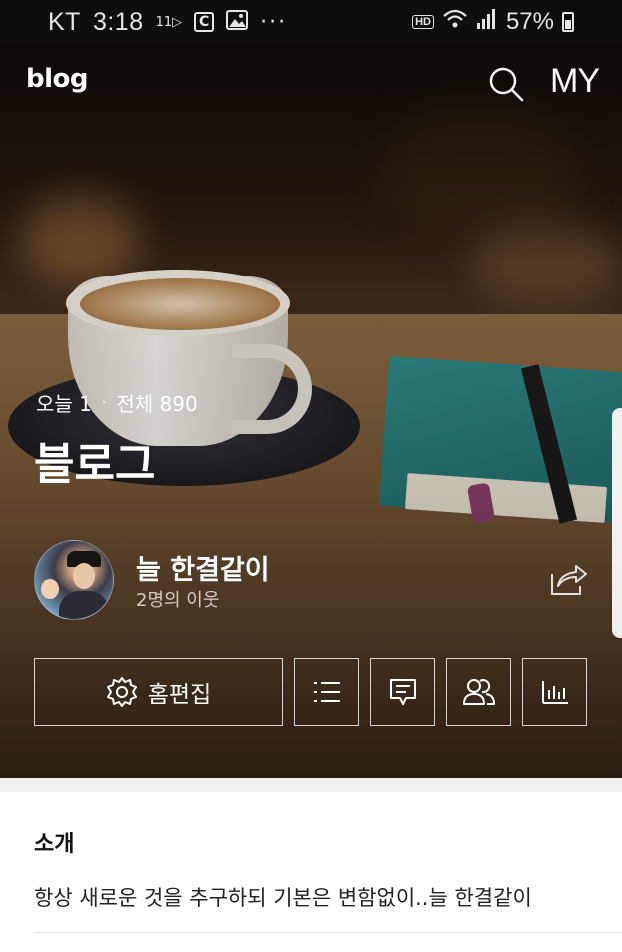  What do you see at coordinates (274, 22) in the screenshot?
I see `more-notifications-icon: ···` at bounding box center [274, 22].